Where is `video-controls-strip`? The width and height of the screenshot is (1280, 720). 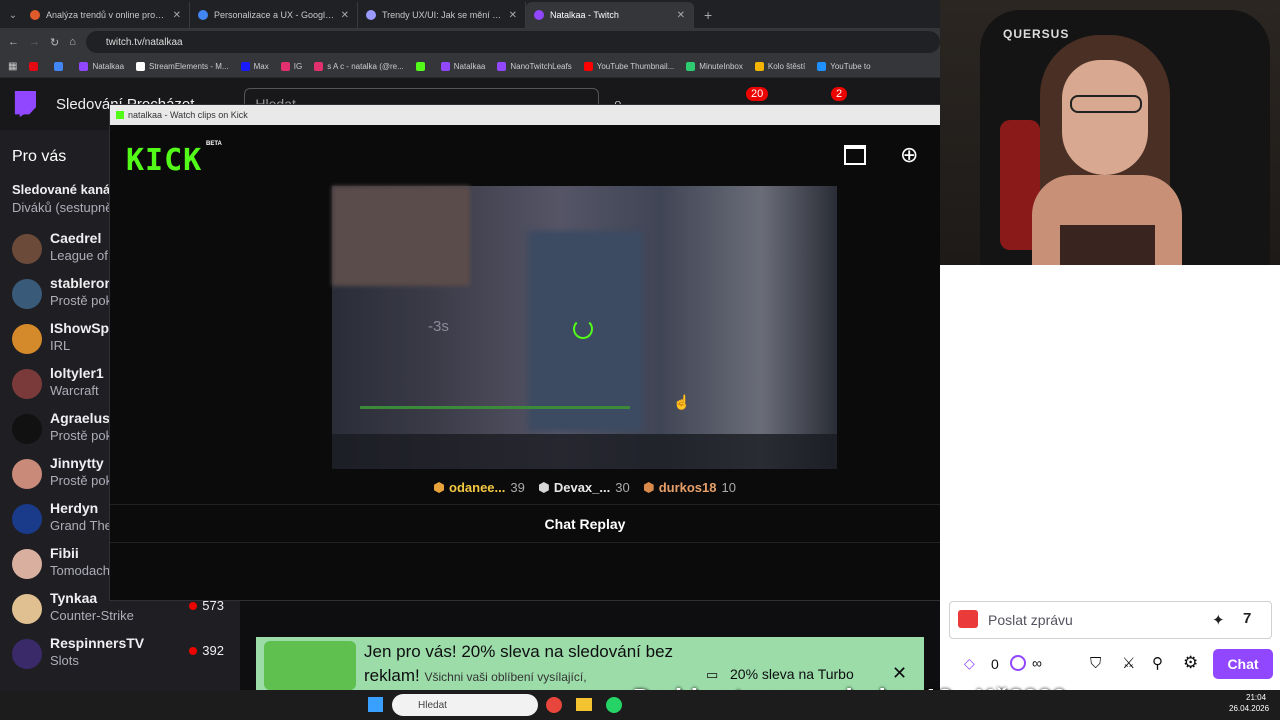 video-controls-strip is located at coordinates (584, 451).